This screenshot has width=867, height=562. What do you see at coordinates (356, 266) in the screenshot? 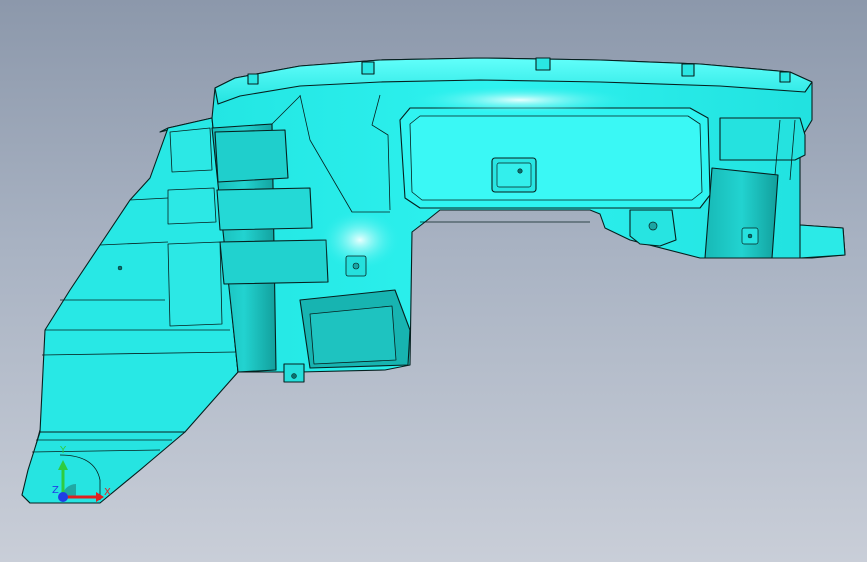
I see `center-mount-hole` at bounding box center [356, 266].